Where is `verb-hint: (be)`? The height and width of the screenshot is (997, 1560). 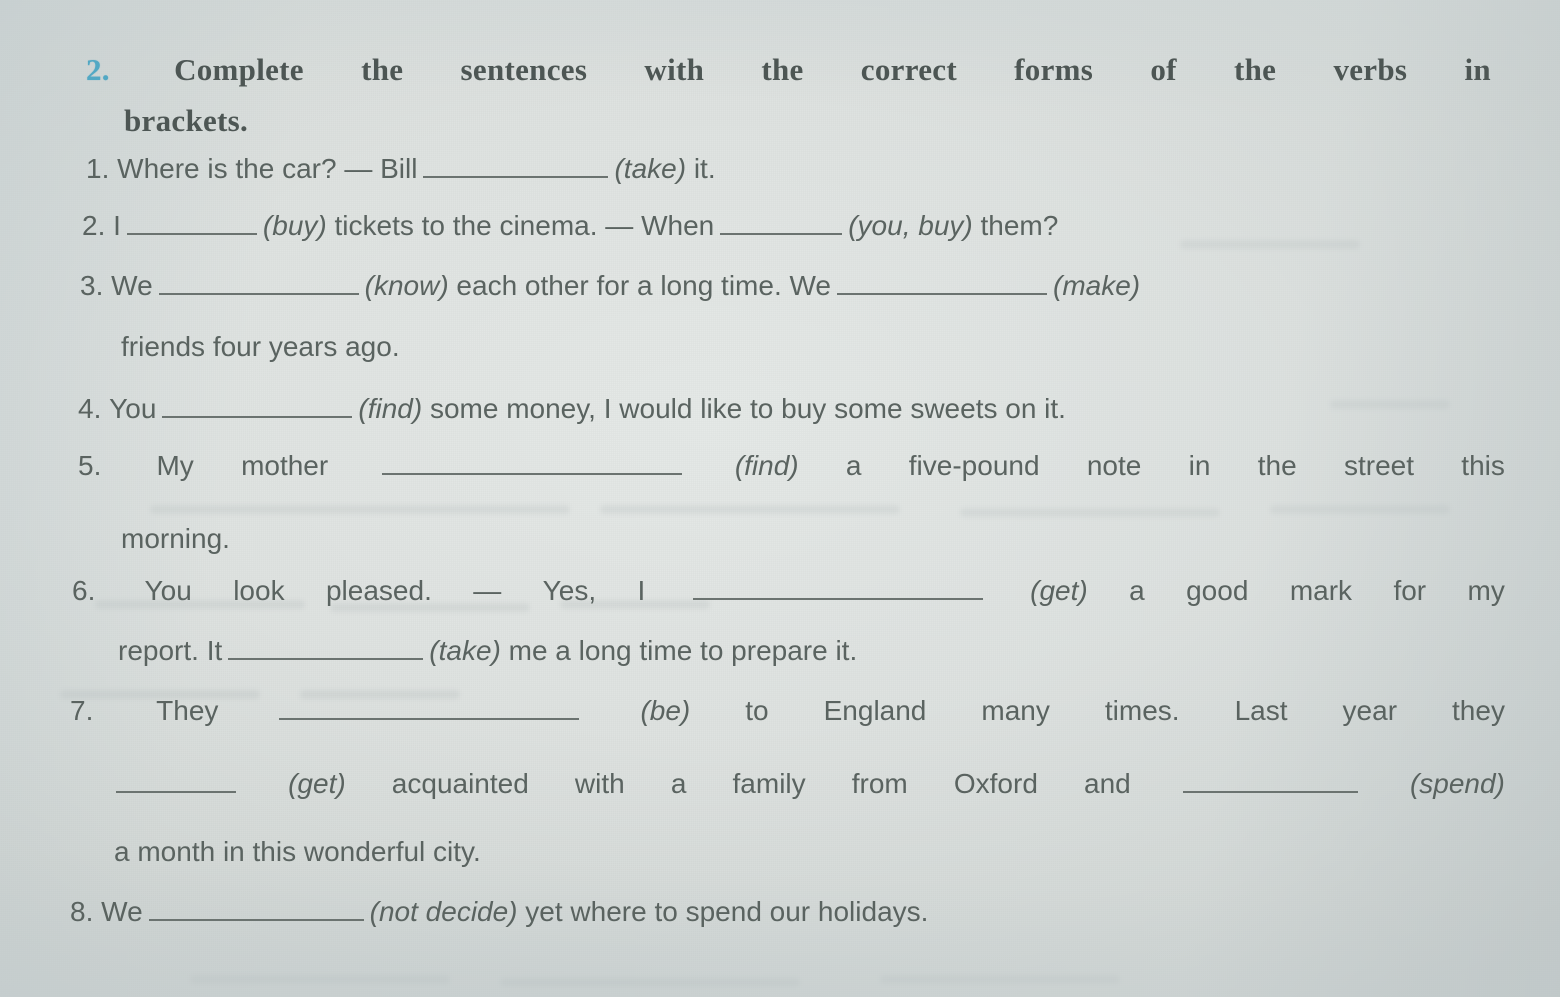 verb-hint: (be) is located at coordinates (665, 710).